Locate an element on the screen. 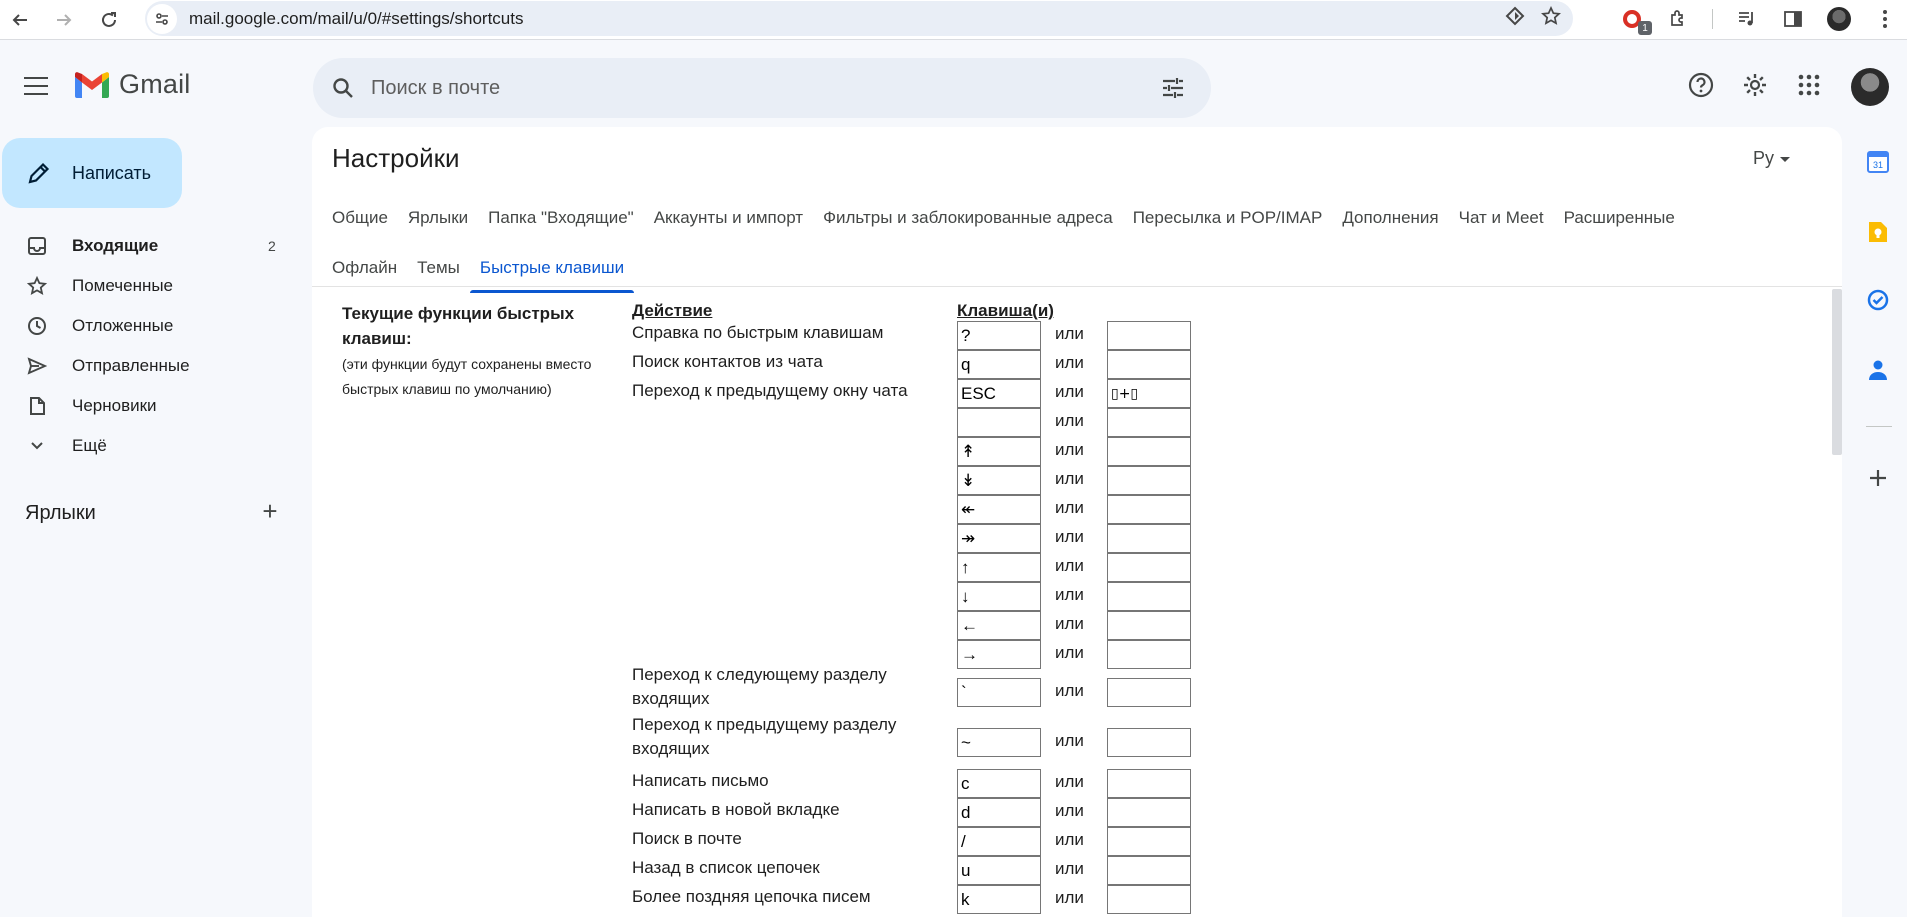 The image size is (1907, 917). sidebar-item-more: Ещё is located at coordinates (145, 446).